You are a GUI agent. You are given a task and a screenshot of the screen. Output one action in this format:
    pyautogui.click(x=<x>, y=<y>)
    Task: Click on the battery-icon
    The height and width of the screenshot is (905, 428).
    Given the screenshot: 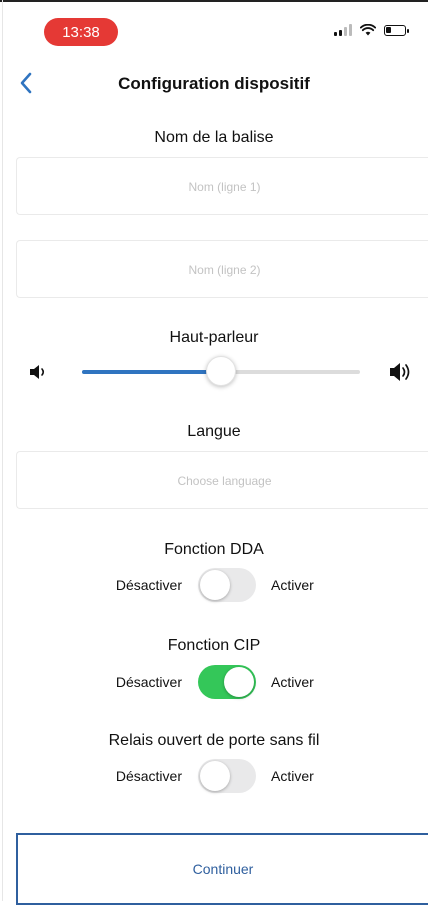 What is the action you would take?
    pyautogui.click(x=396, y=30)
    